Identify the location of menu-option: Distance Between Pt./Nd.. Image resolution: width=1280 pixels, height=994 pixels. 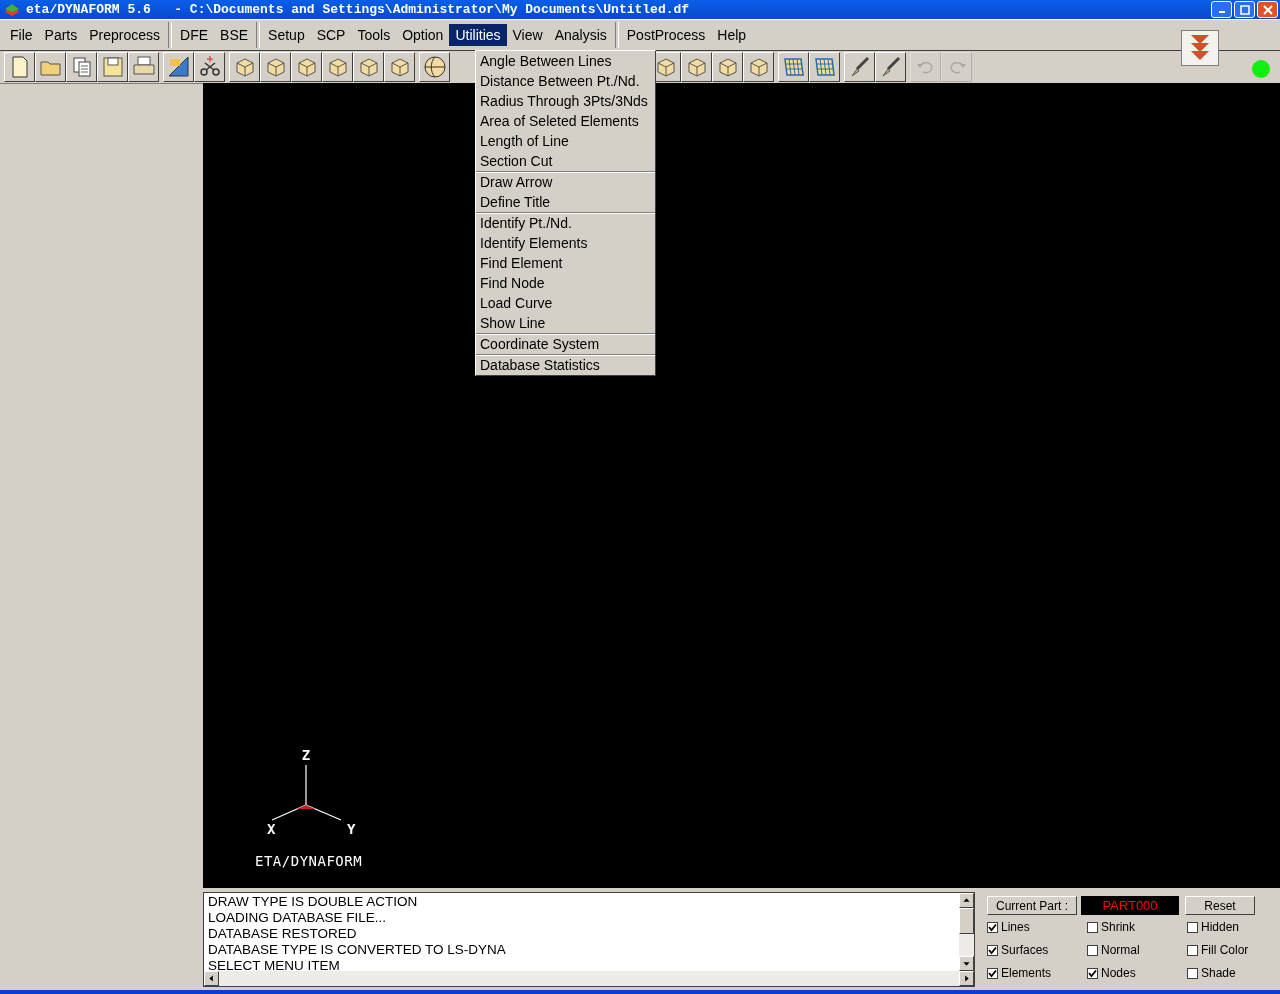
(565, 81).